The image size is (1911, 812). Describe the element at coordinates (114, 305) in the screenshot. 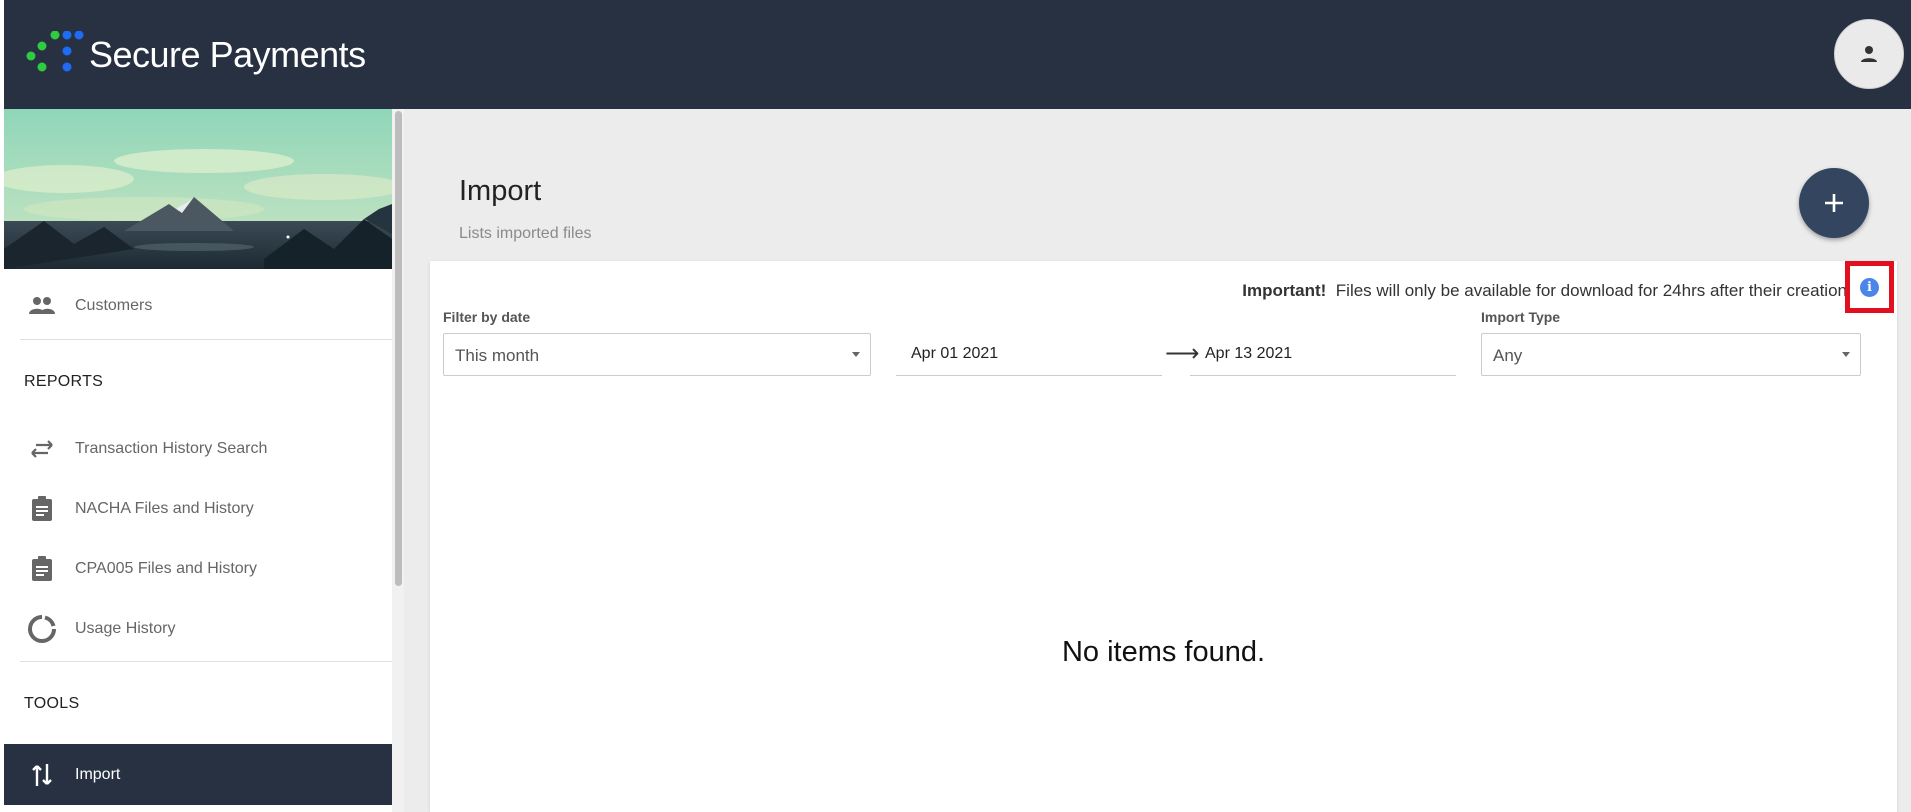

I see `sidebar-item-label: Customers` at that location.